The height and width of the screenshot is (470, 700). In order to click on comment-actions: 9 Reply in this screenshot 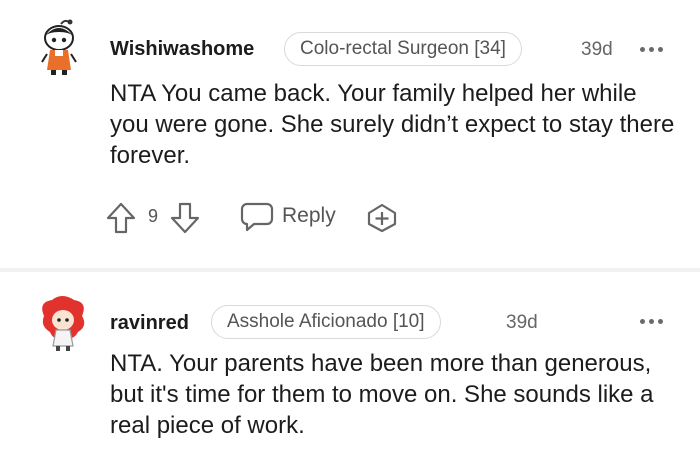, I will do `click(264, 217)`.